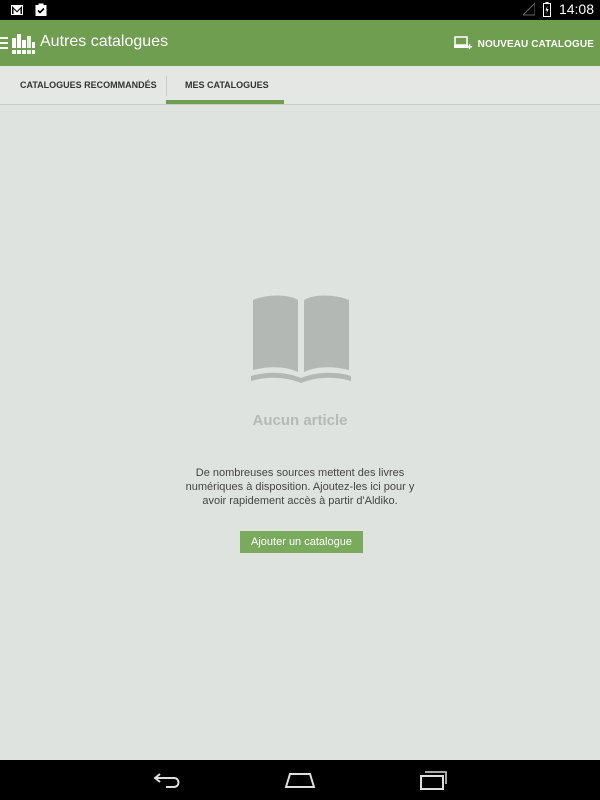 The height and width of the screenshot is (800, 600). What do you see at coordinates (301, 339) in the screenshot?
I see `open-book-icon` at bounding box center [301, 339].